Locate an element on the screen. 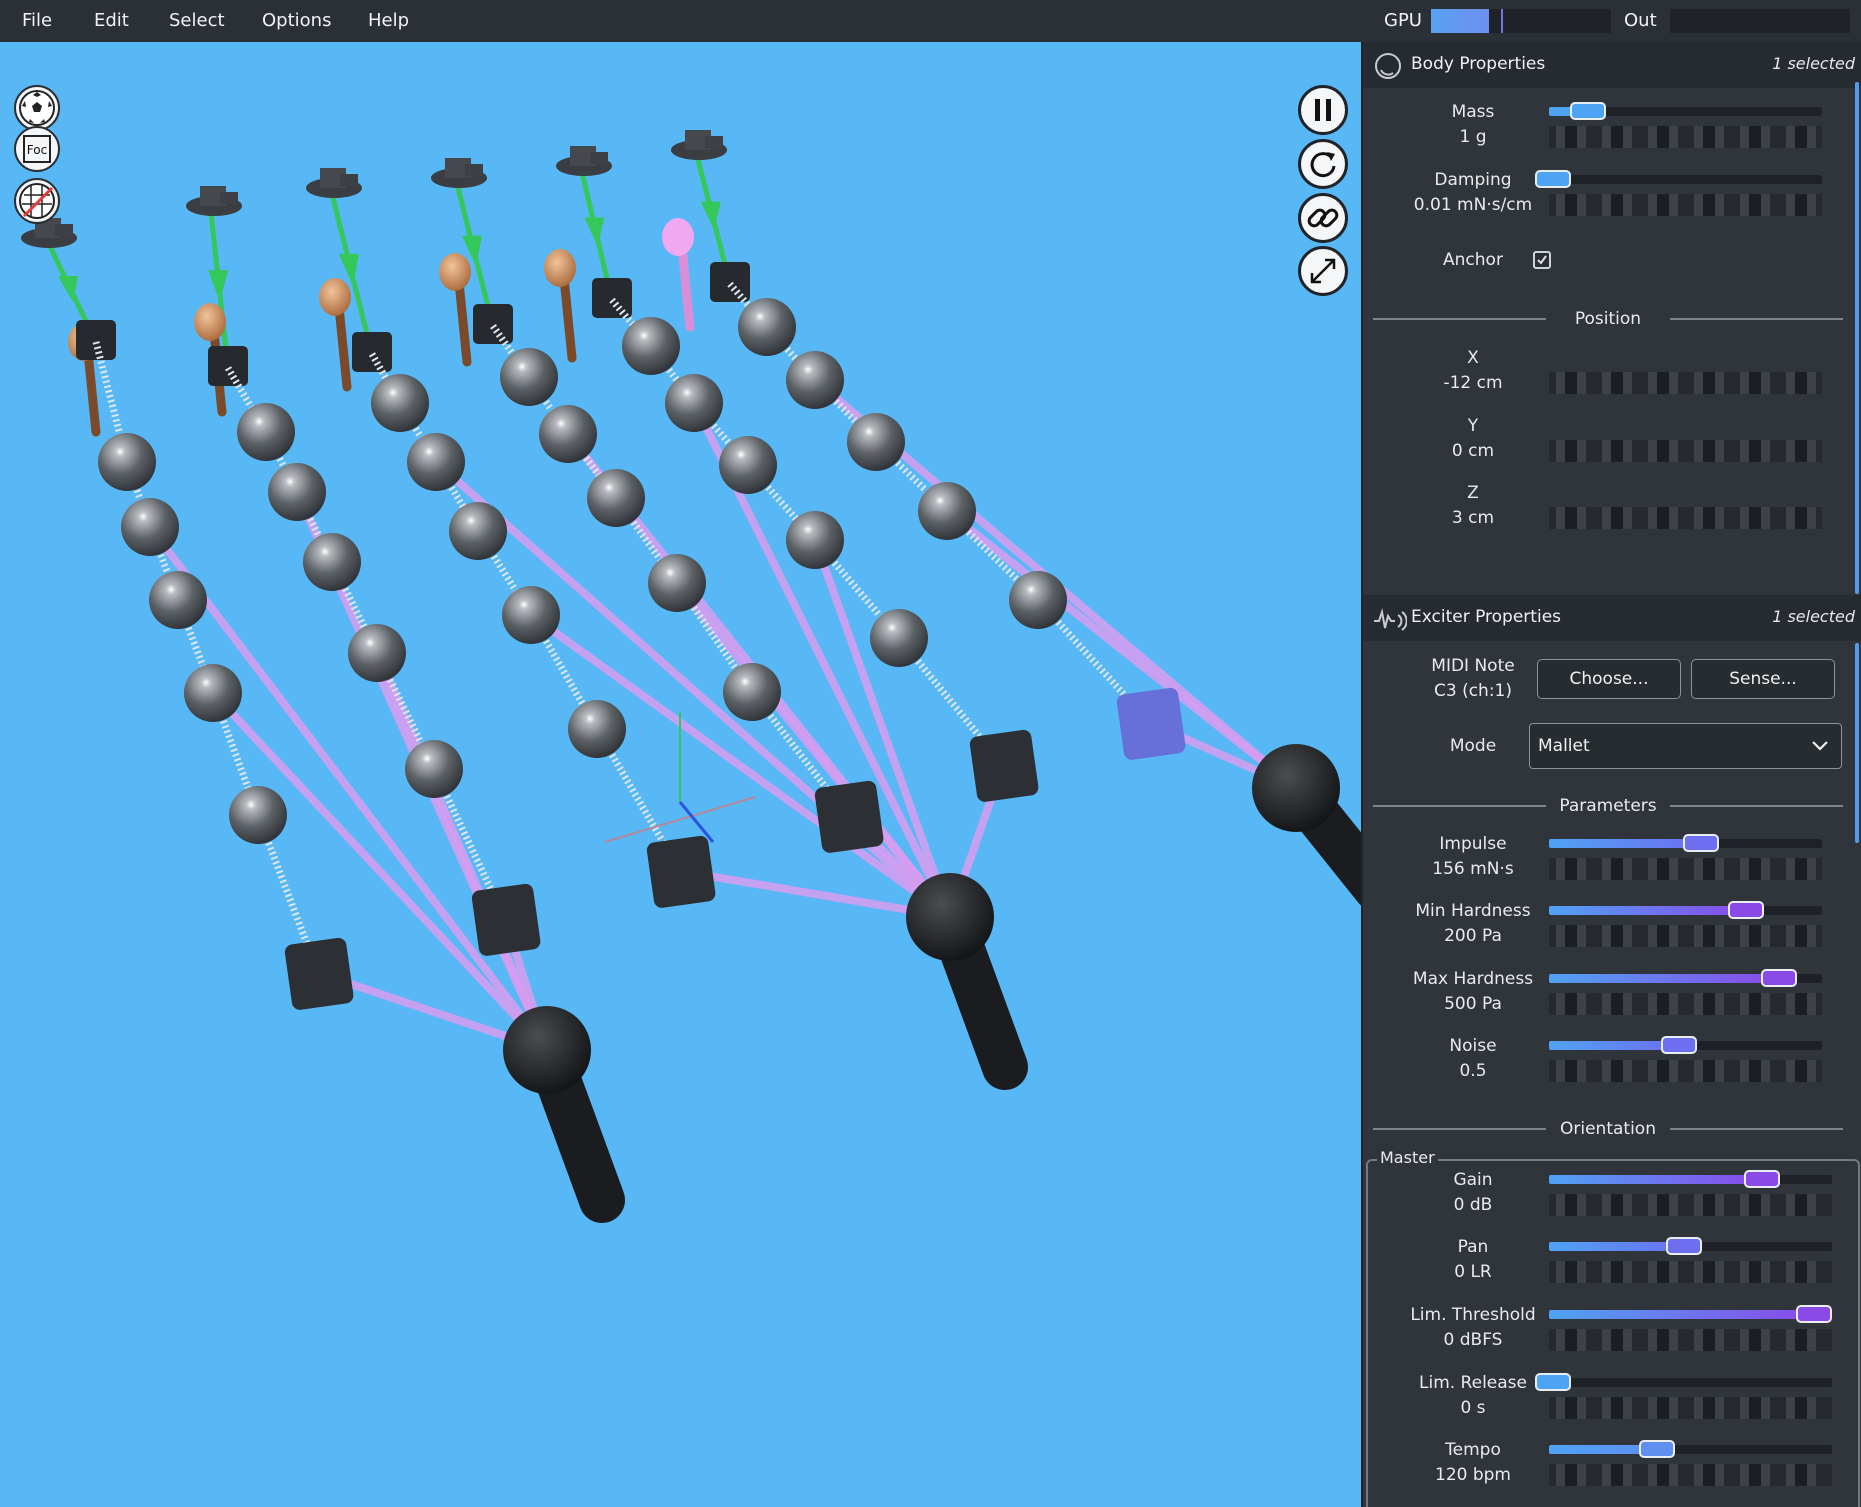 The width and height of the screenshot is (1861, 1507). max-hardness-slider is located at coordinates (1685, 978).